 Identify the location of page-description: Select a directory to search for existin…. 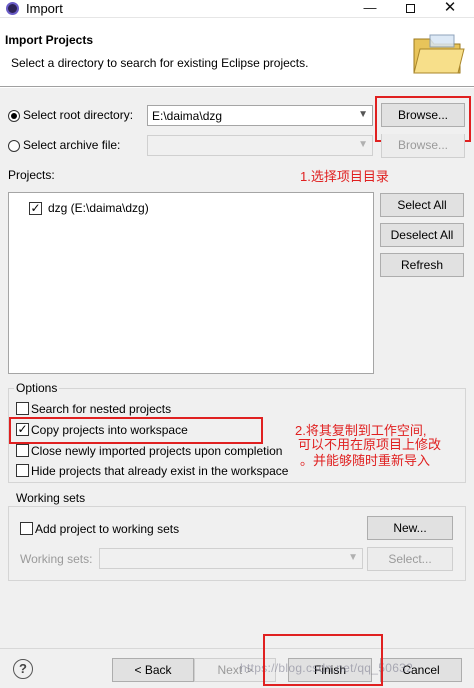
(160, 63).